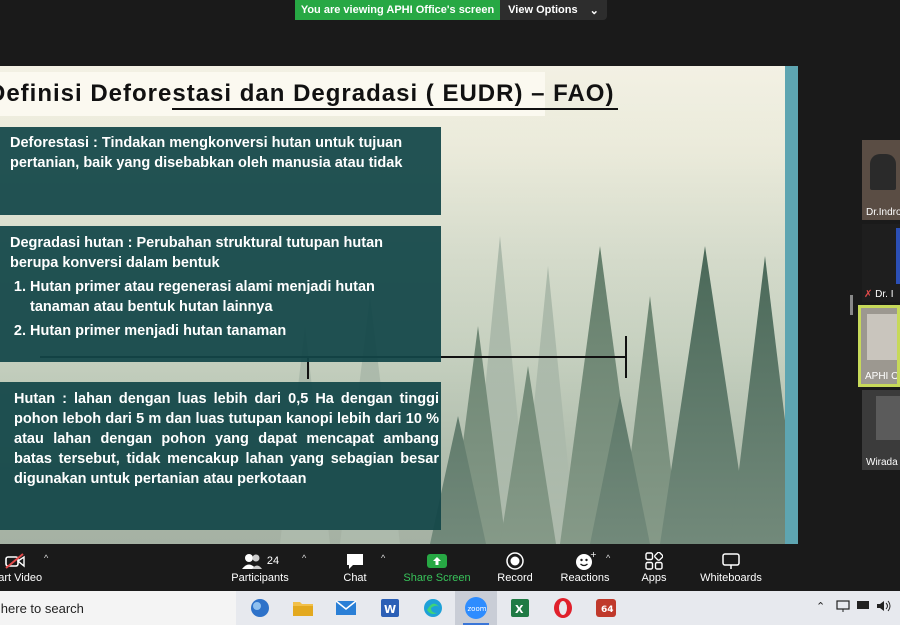  I want to click on participant-name: Dr.Indro, so click(883, 212).